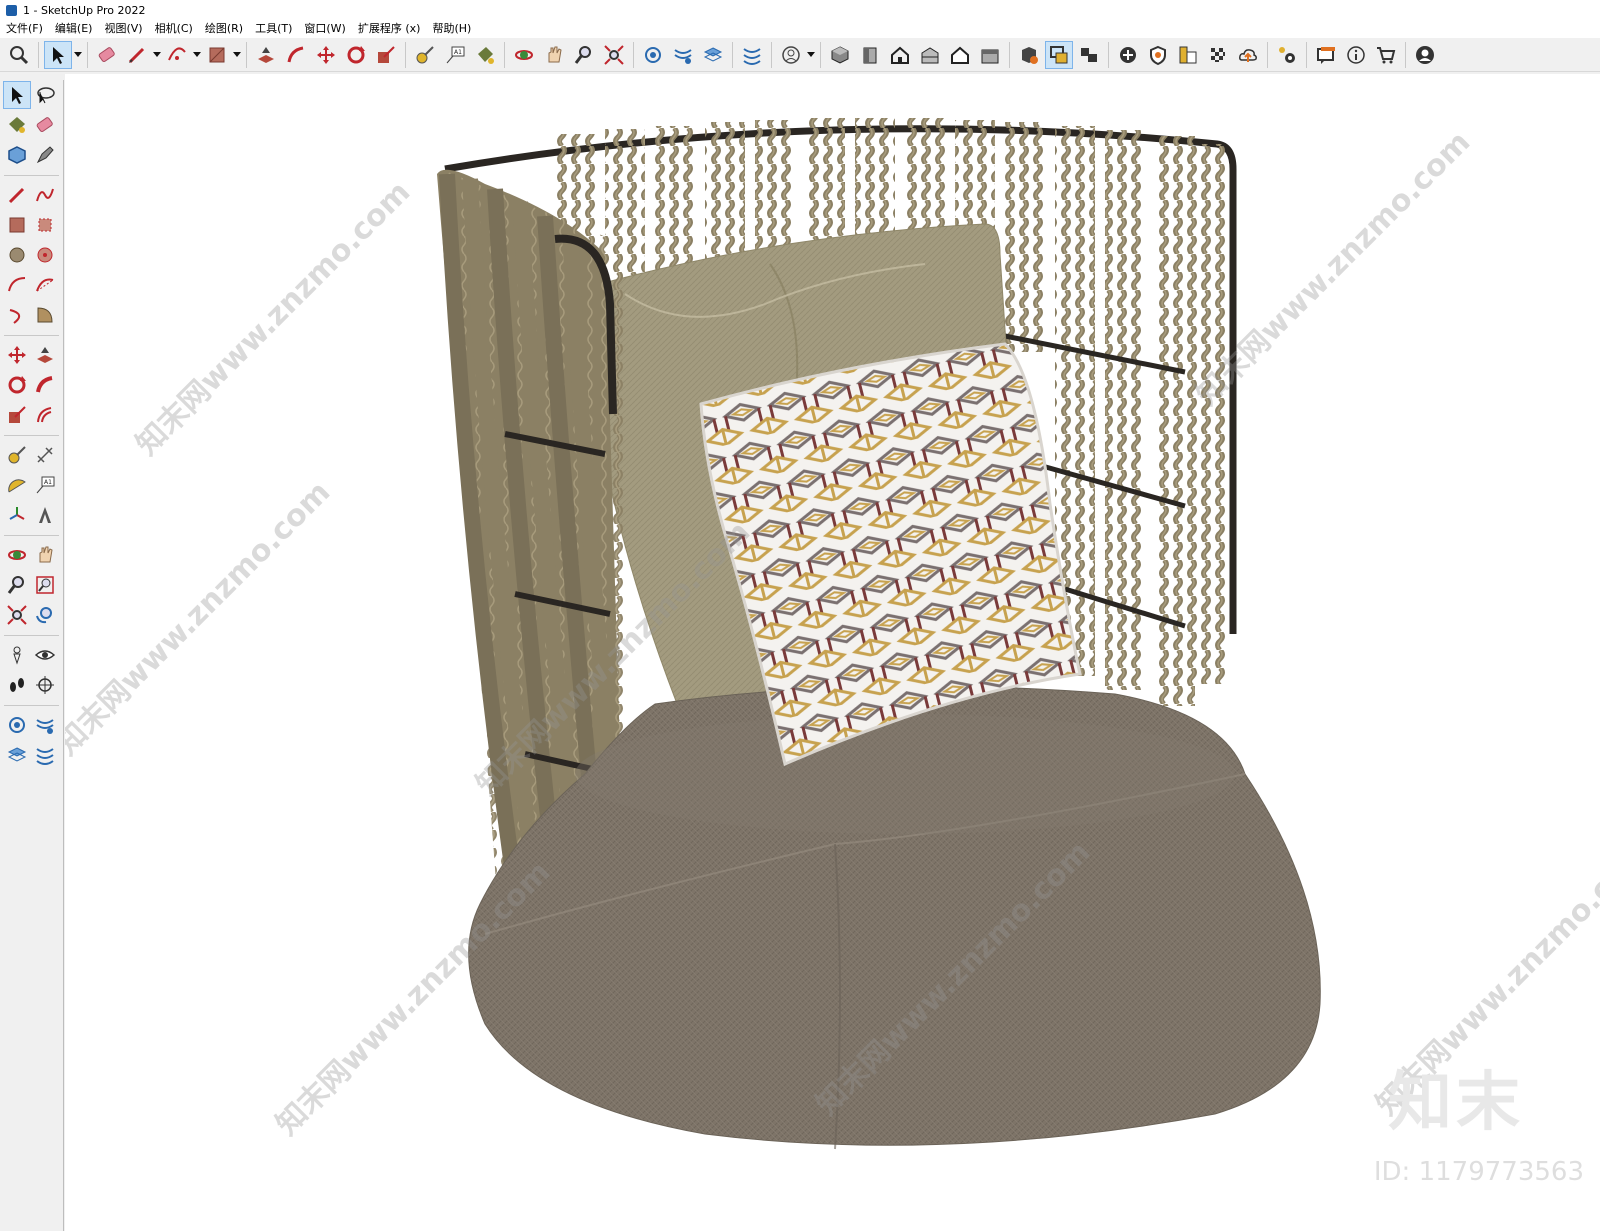 The height and width of the screenshot is (1231, 1600). What do you see at coordinates (324, 29) in the screenshot?
I see `menu-window: 窗口(W)` at bounding box center [324, 29].